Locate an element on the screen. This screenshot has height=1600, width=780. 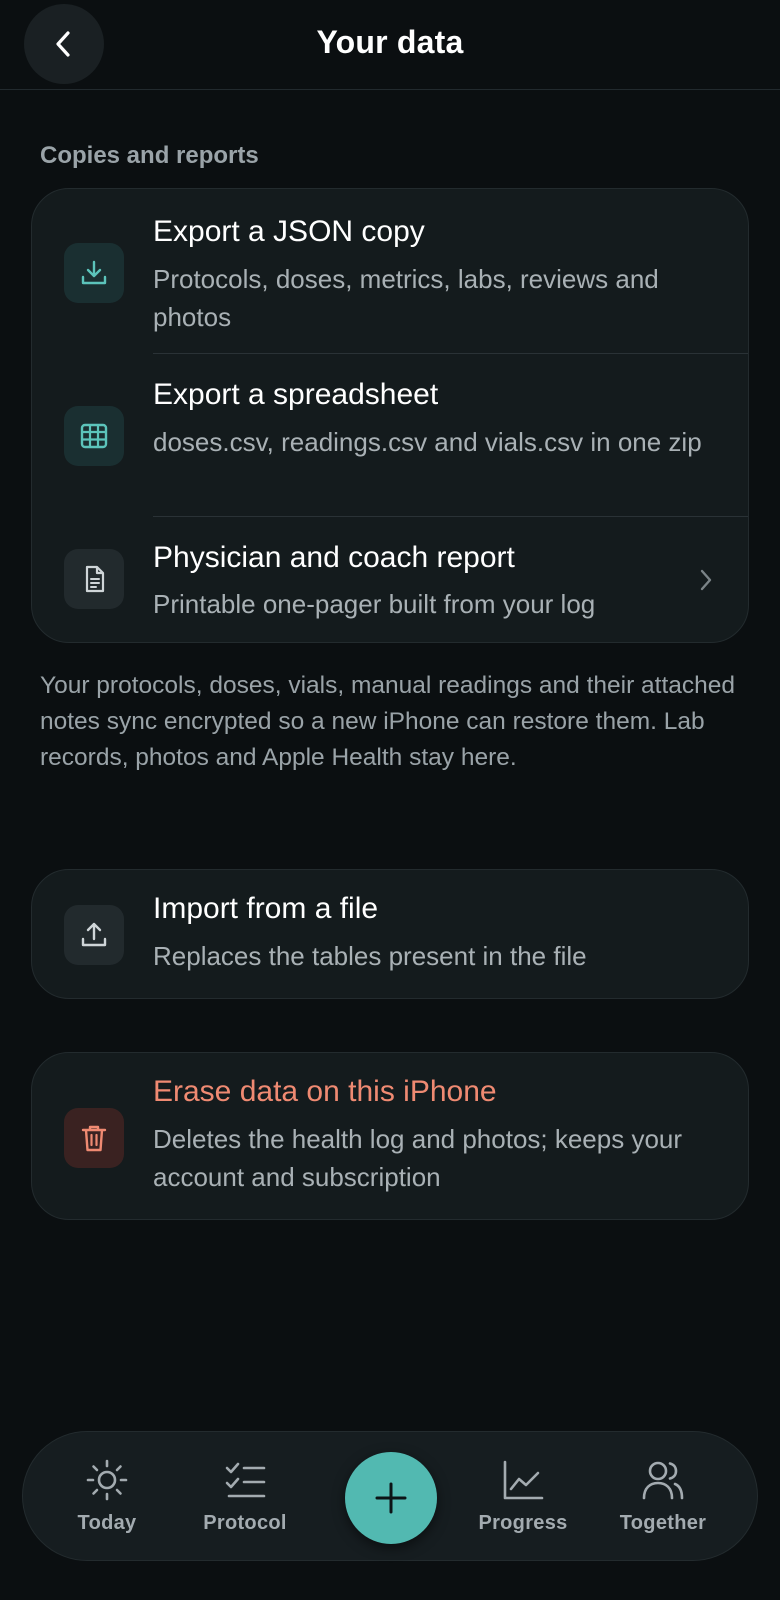
tab-progress: Progress is located at coordinates (523, 1497).